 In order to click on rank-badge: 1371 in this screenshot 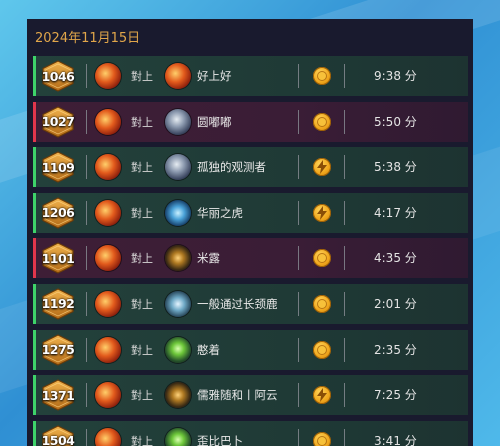, I will do `click(58, 395)`.